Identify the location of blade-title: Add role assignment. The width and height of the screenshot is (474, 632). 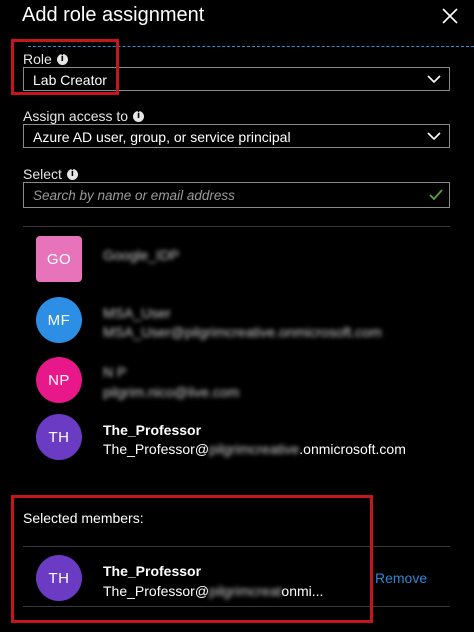
(113, 15).